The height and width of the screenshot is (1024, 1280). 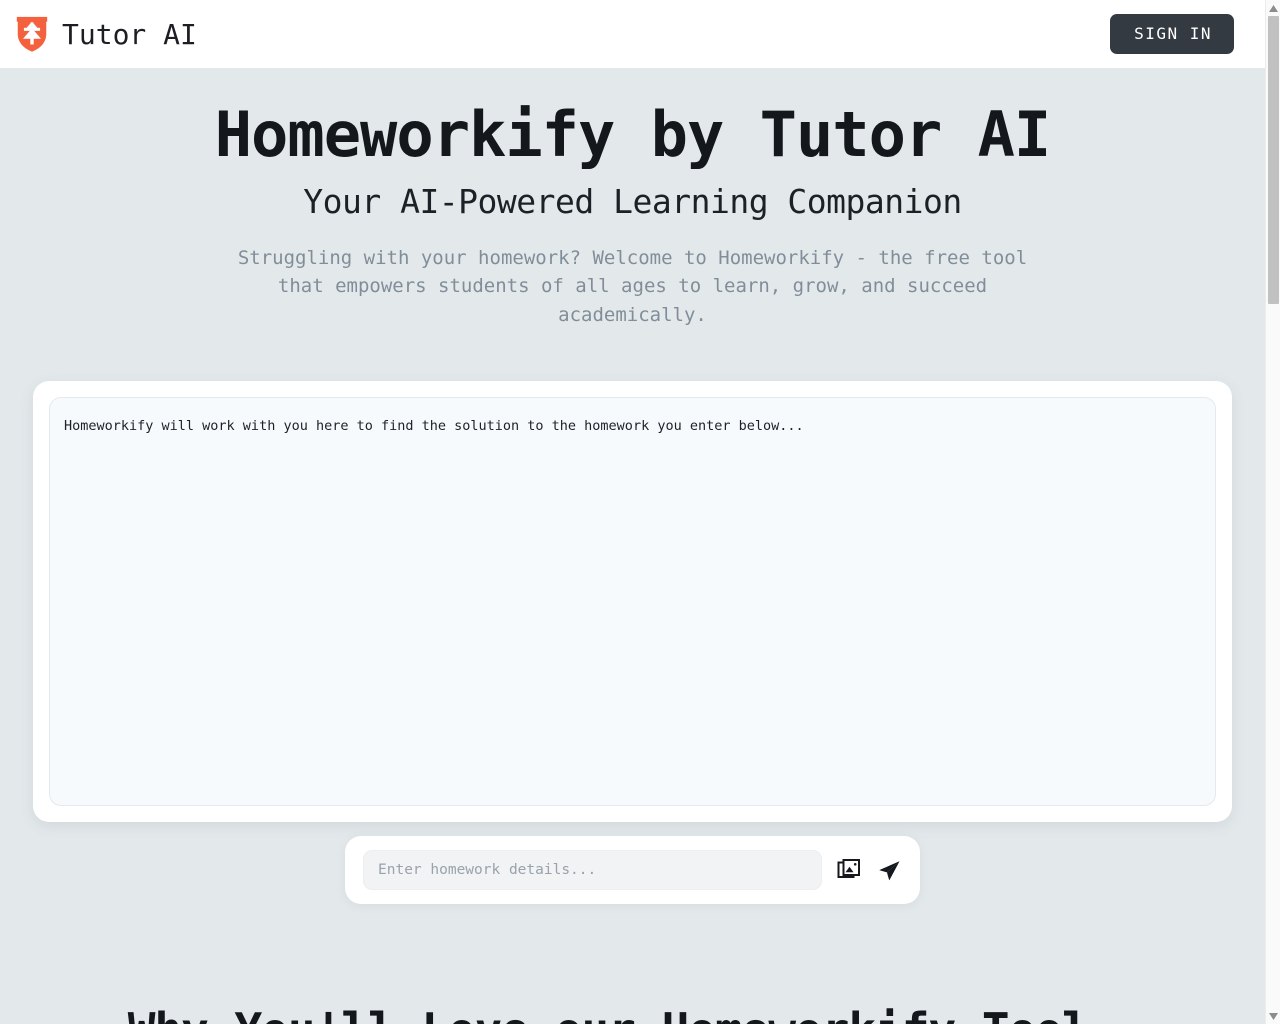 I want to click on homework-input-bar, so click(x=632, y=870).